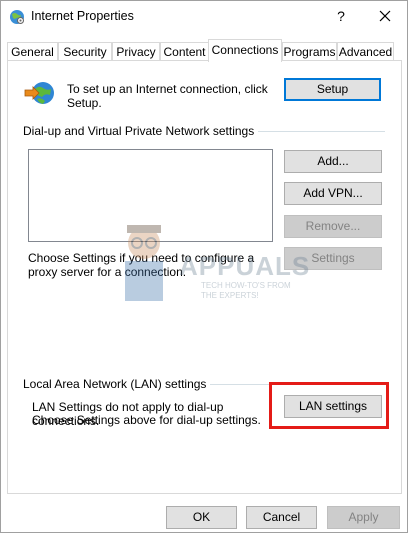 Image resolution: width=408 pixels, height=533 pixels. I want to click on connection-list, so click(150, 195).